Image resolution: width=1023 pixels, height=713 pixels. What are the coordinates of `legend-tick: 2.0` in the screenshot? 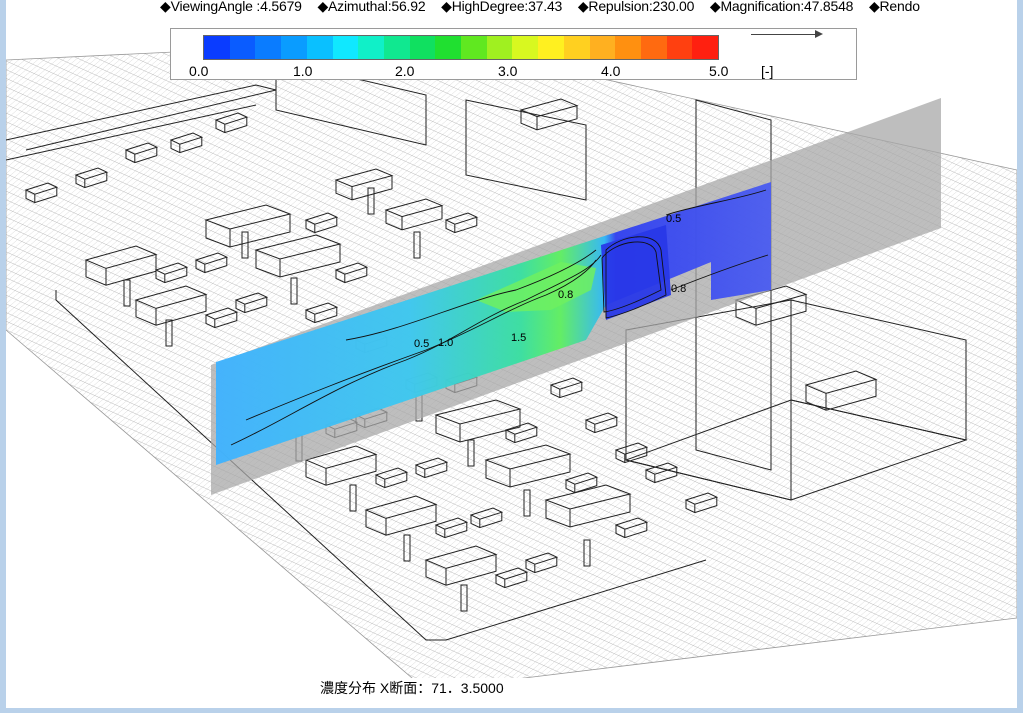 It's located at (405, 71).